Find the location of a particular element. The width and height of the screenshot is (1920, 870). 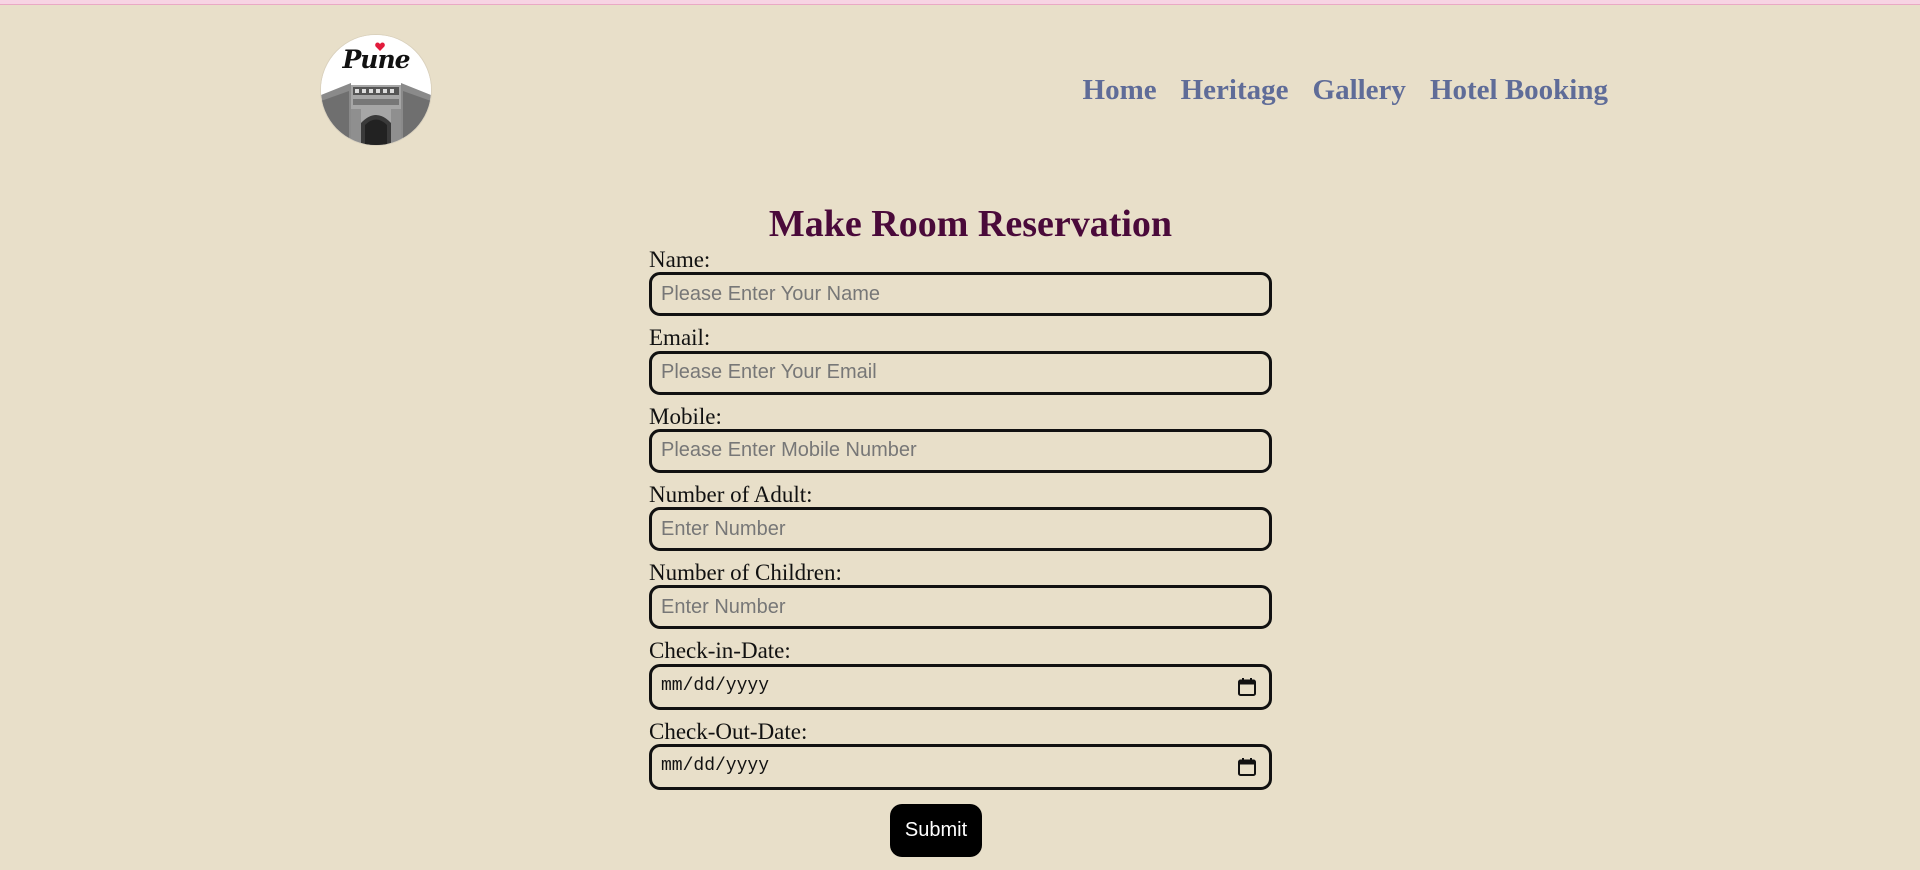

children-label: Number of Children: is located at coordinates (745, 573).